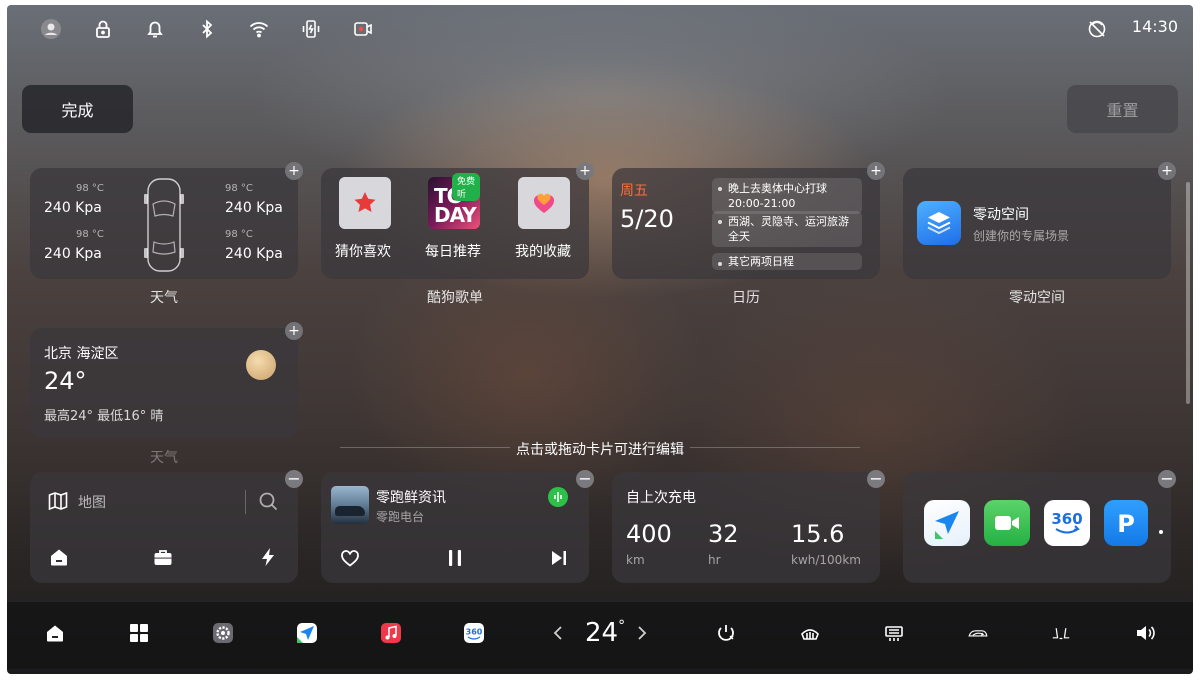 The height and width of the screenshot is (681, 1200). What do you see at coordinates (350, 558) in the screenshot?
I see `like-heart-icon` at bounding box center [350, 558].